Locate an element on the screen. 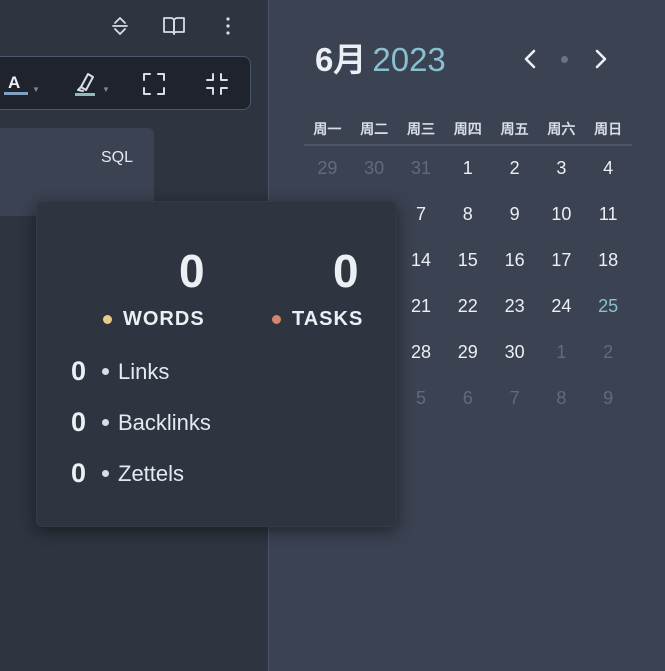 This screenshot has height=671, width=665. weekday-label: 周二 is located at coordinates (374, 129).